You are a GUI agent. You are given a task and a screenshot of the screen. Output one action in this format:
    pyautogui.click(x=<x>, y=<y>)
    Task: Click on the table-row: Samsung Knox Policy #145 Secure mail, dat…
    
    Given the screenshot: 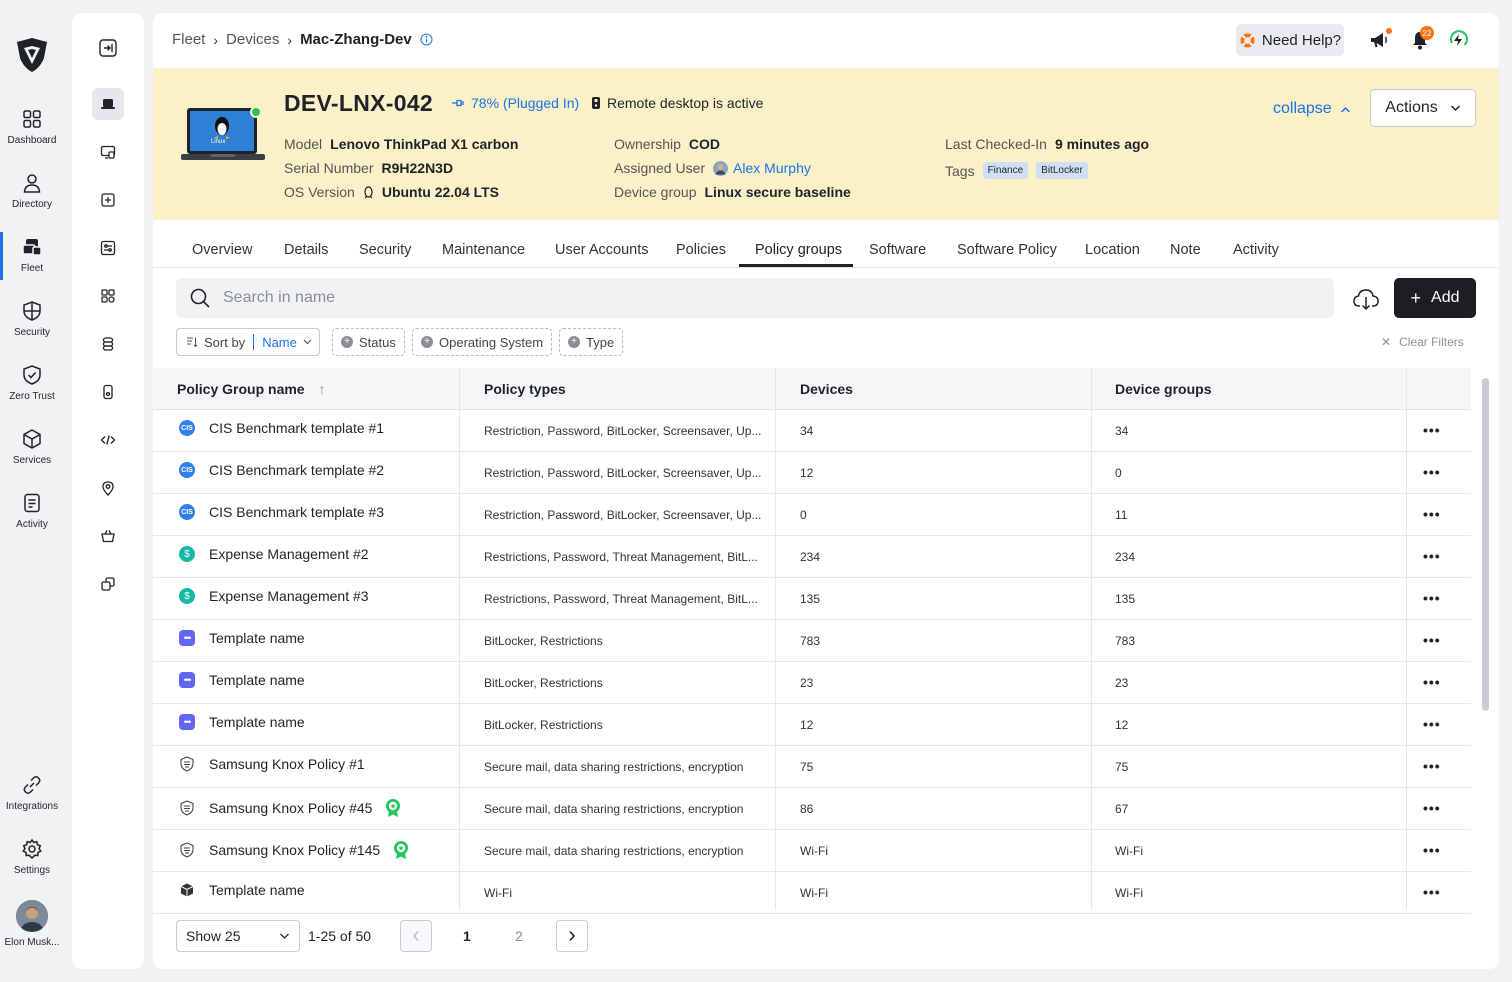 What is the action you would take?
    pyautogui.click(x=812, y=851)
    